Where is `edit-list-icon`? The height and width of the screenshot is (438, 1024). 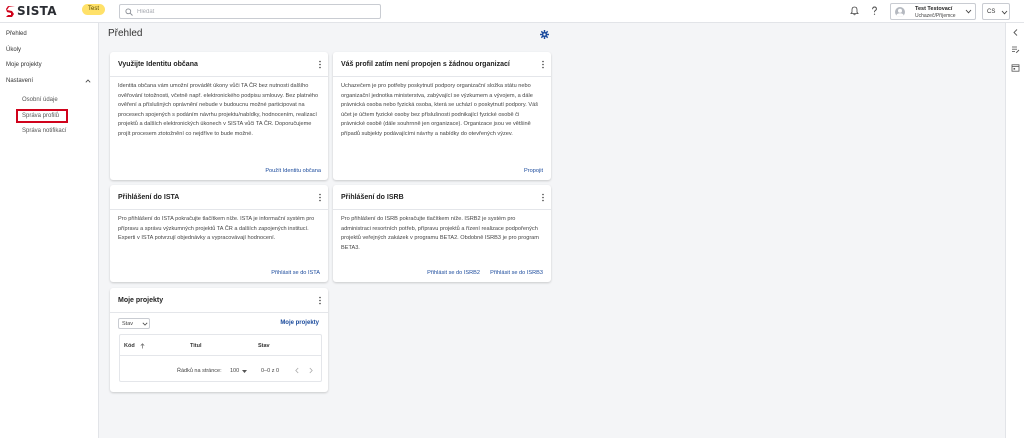 edit-list-icon is located at coordinates (1015, 49).